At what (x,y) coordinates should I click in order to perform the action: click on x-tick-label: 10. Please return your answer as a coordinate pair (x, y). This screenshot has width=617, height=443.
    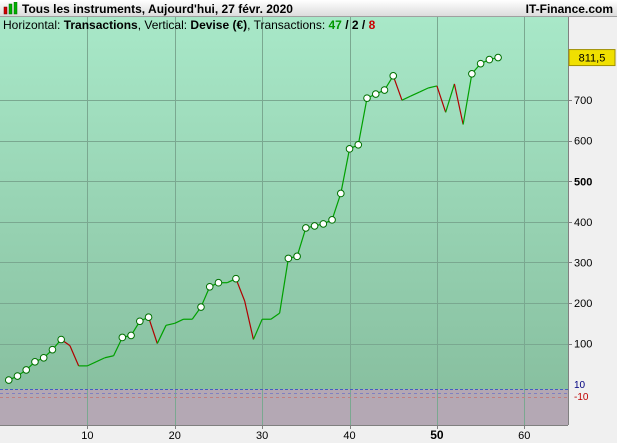
    Looking at the image, I should click on (87, 436).